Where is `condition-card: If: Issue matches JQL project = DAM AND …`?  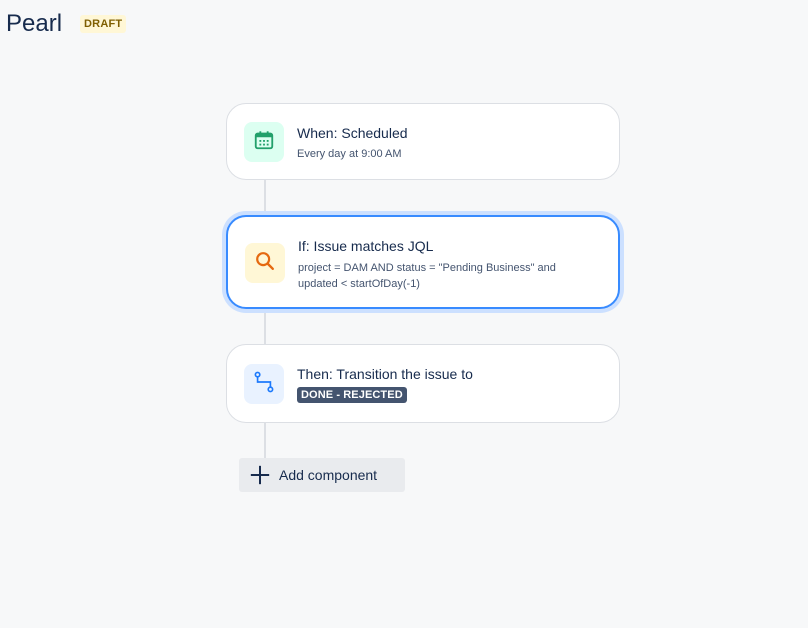
condition-card: If: Issue matches JQL project = DAM AND … is located at coordinates (423, 262).